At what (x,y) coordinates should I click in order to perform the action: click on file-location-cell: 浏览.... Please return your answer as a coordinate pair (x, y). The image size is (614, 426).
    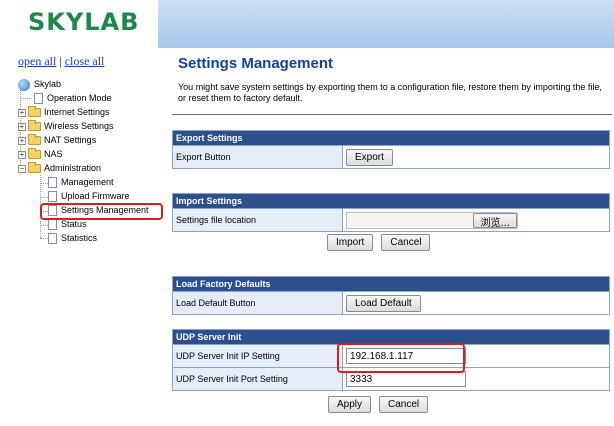
    Looking at the image, I should click on (476, 220).